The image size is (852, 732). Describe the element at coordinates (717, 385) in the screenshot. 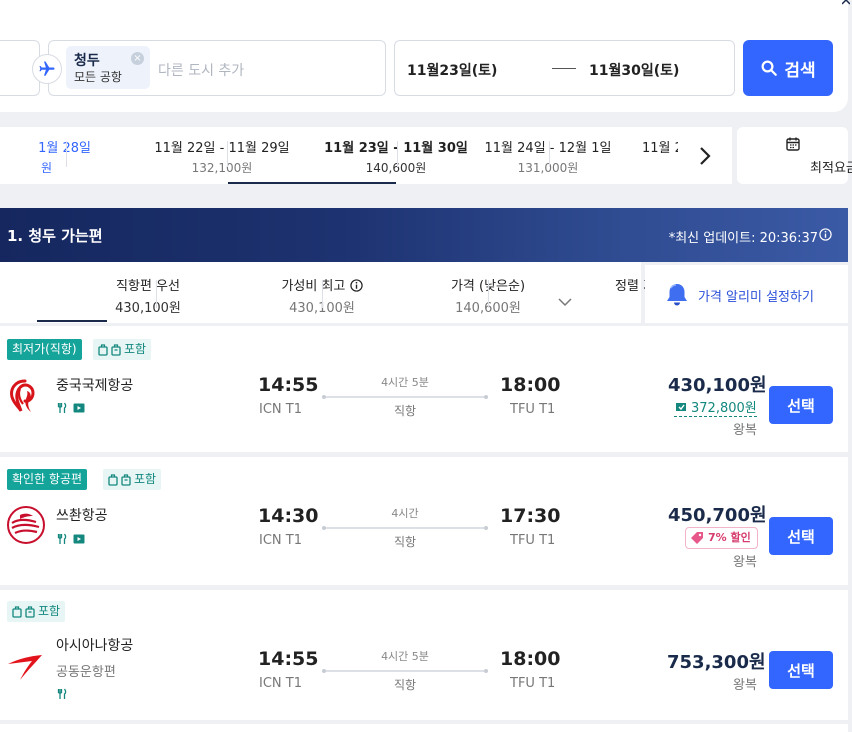

I see `fare-price: 430,100원` at that location.